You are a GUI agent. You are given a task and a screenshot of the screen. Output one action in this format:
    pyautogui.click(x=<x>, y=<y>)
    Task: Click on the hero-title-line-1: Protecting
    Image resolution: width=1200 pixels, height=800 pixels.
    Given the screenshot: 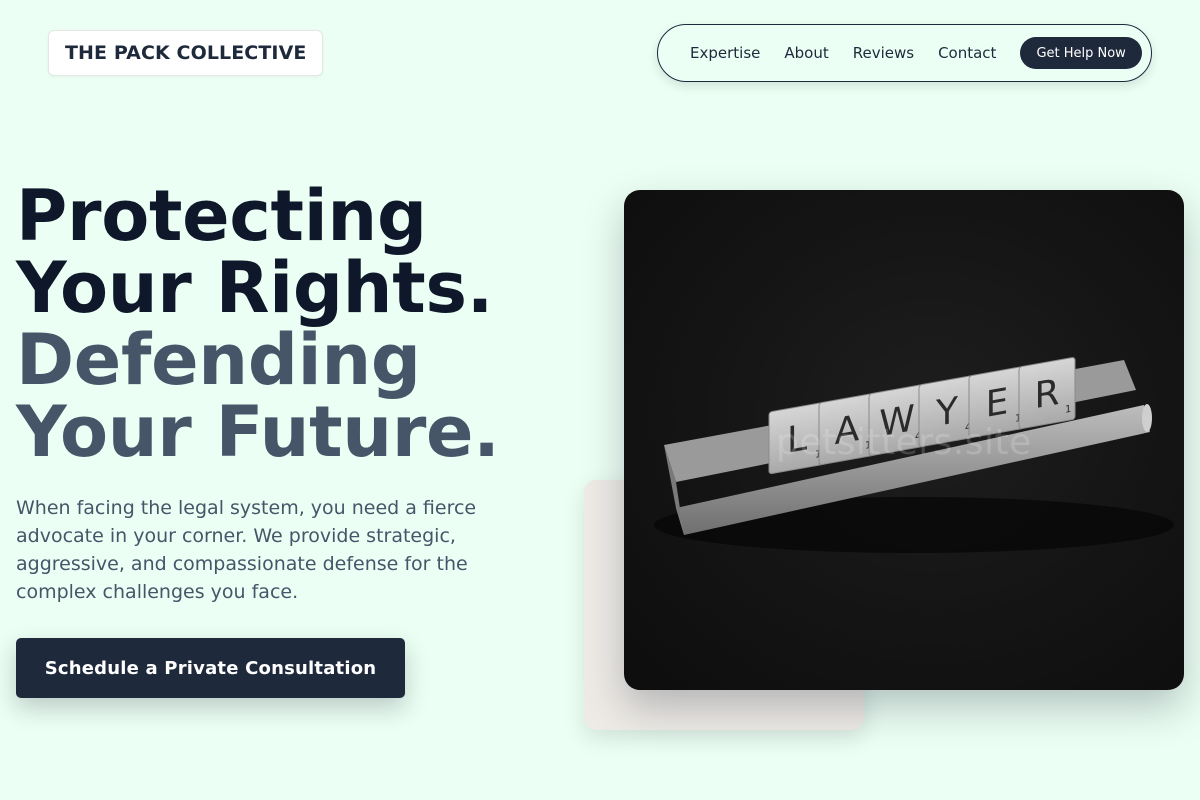 What is the action you would take?
    pyautogui.click(x=221, y=216)
    